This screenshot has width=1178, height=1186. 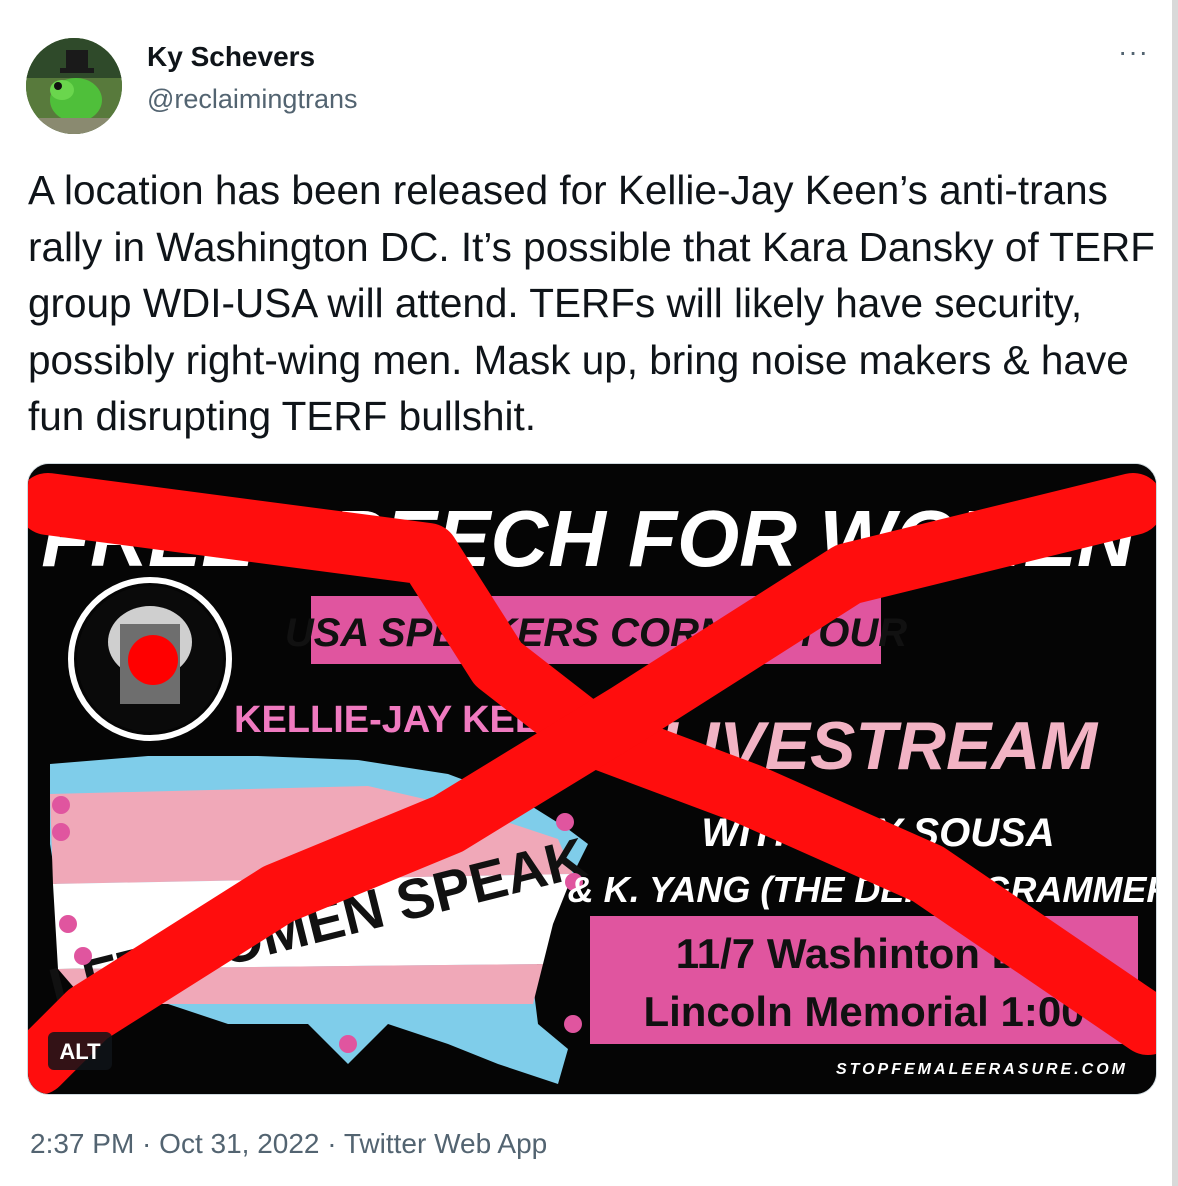 What do you see at coordinates (1133, 52) in the screenshot?
I see `more-options-icon: ···` at bounding box center [1133, 52].